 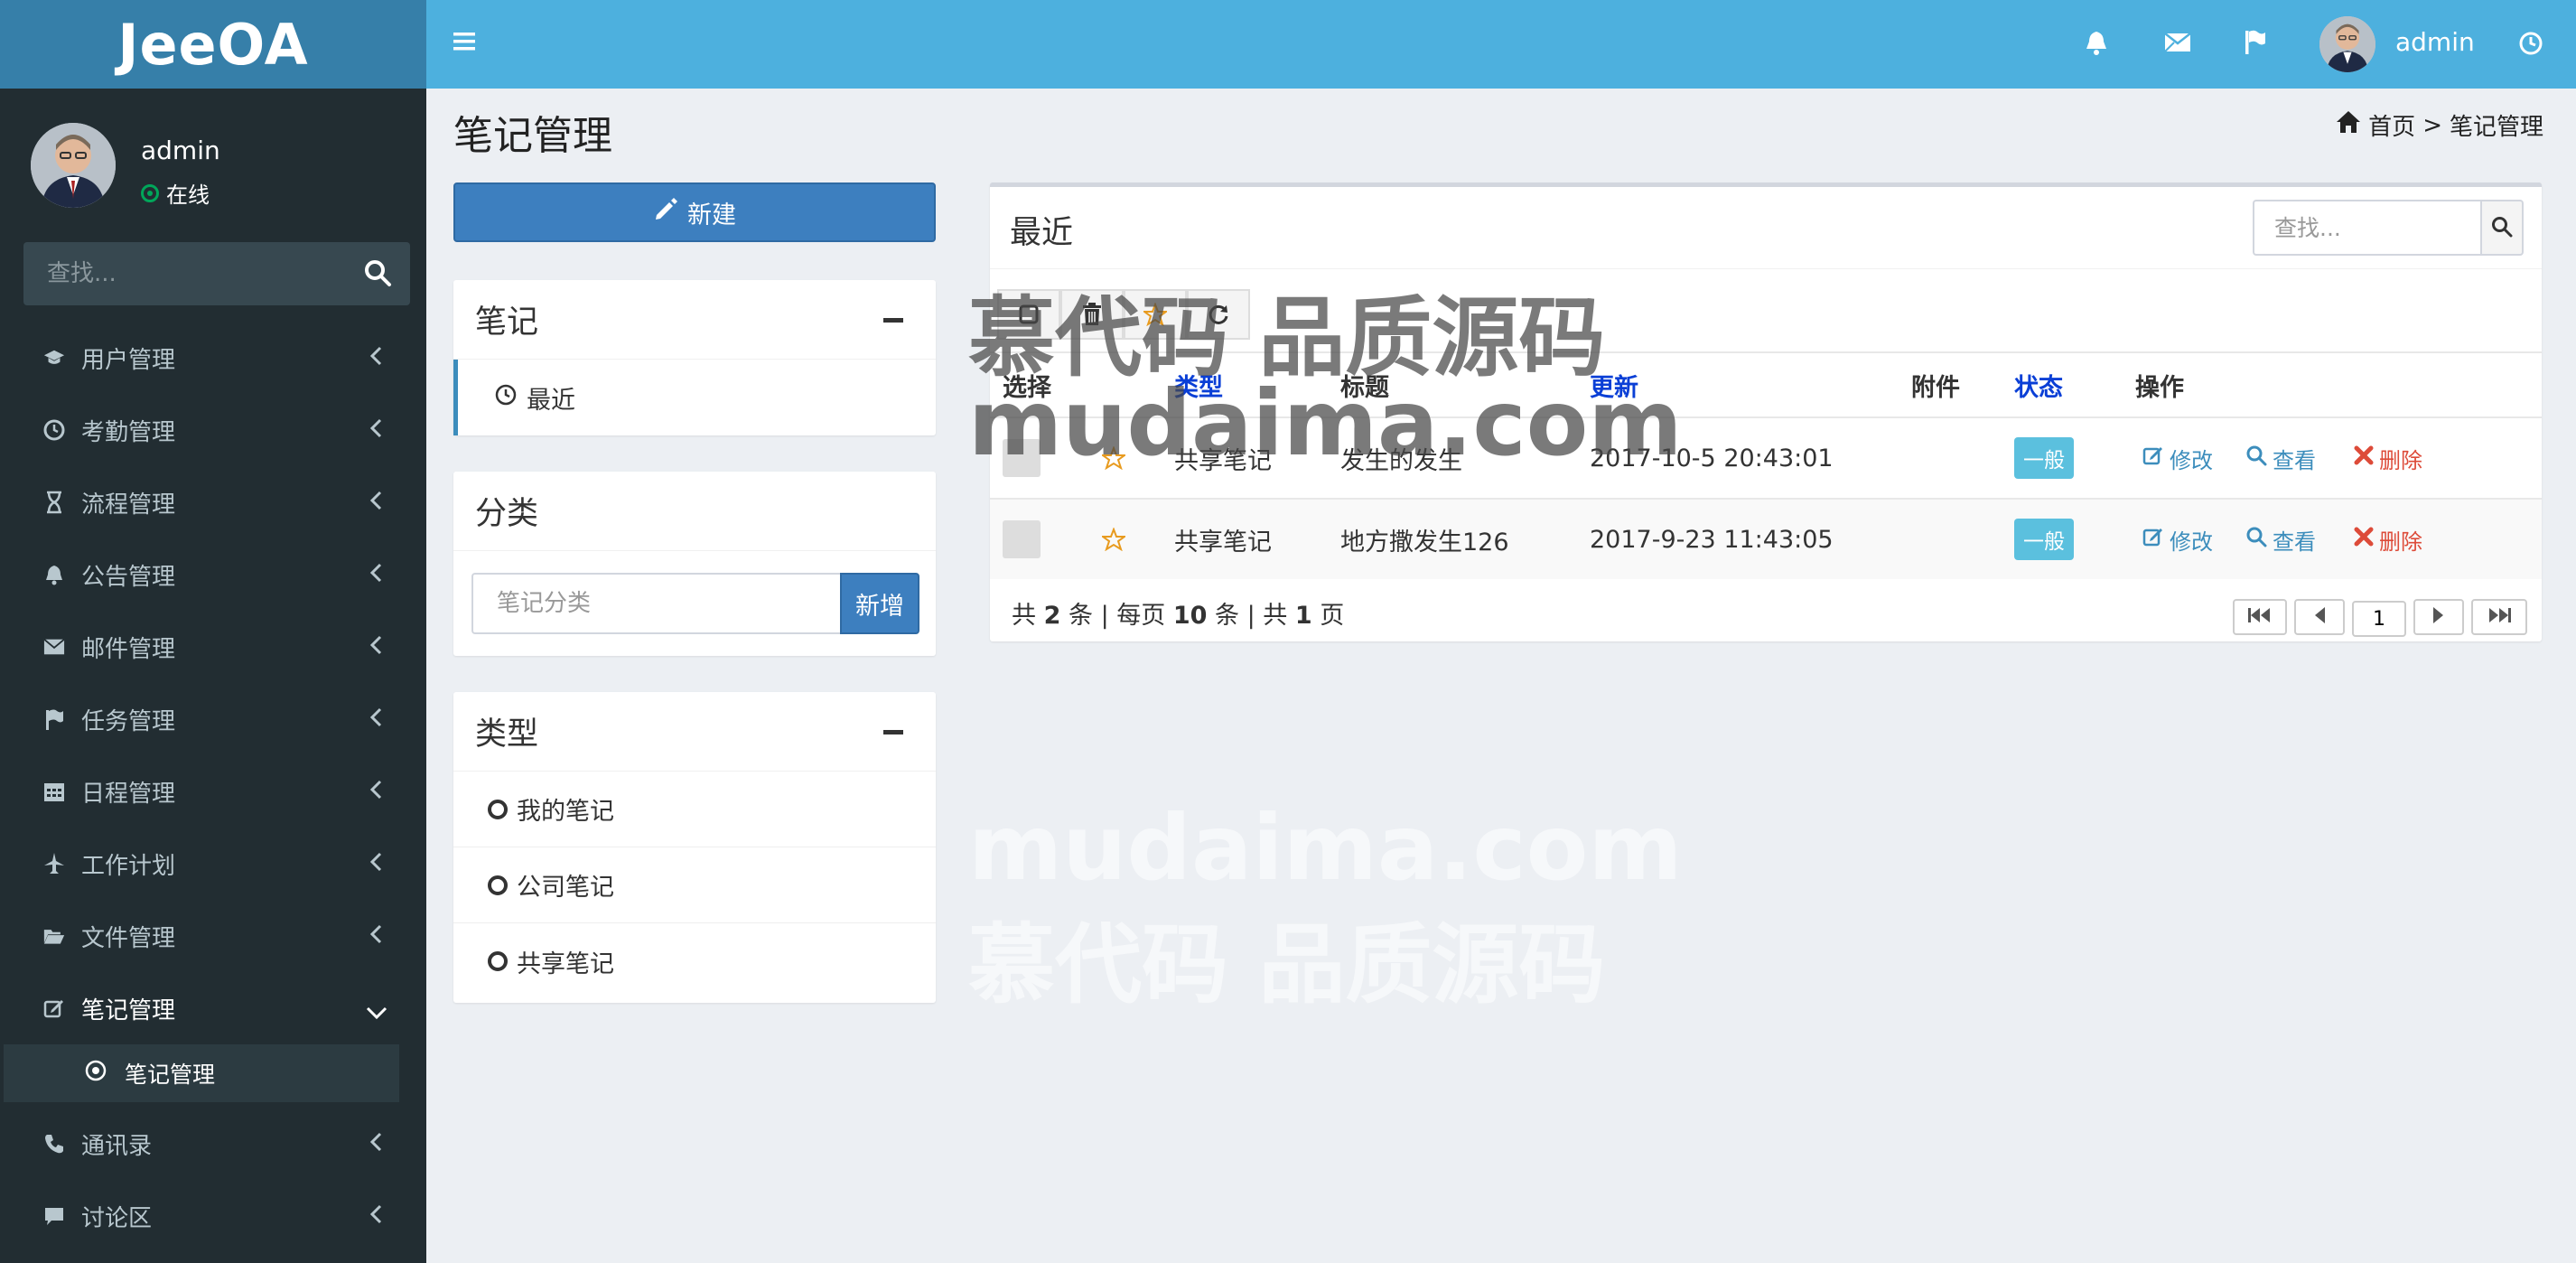 I want to click on type-nav-label: 共享笔记, so click(x=565, y=964).